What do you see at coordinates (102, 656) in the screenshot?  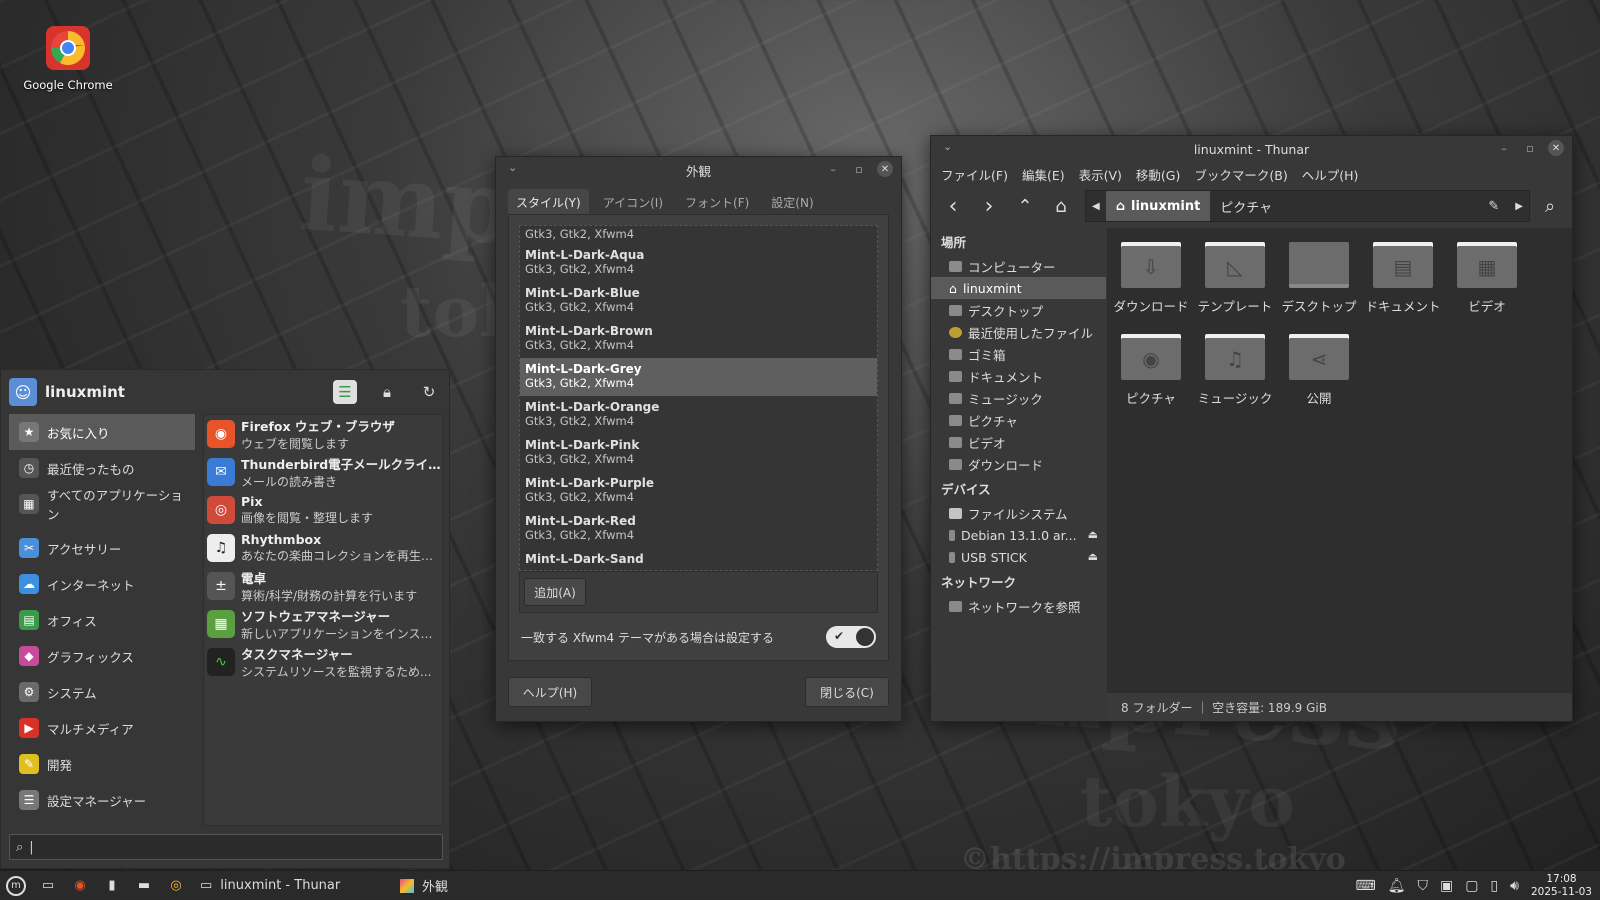 I see `category-graphics: ◆ グラフィックス` at bounding box center [102, 656].